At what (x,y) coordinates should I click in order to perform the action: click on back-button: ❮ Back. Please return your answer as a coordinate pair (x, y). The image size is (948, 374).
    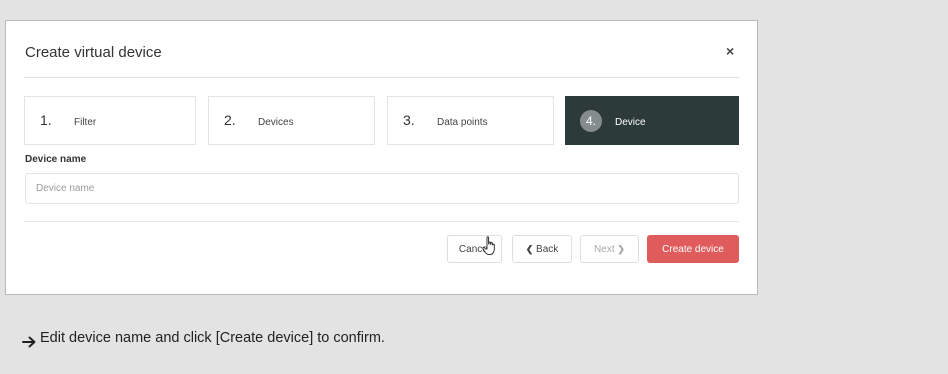
    Looking at the image, I should click on (542, 249).